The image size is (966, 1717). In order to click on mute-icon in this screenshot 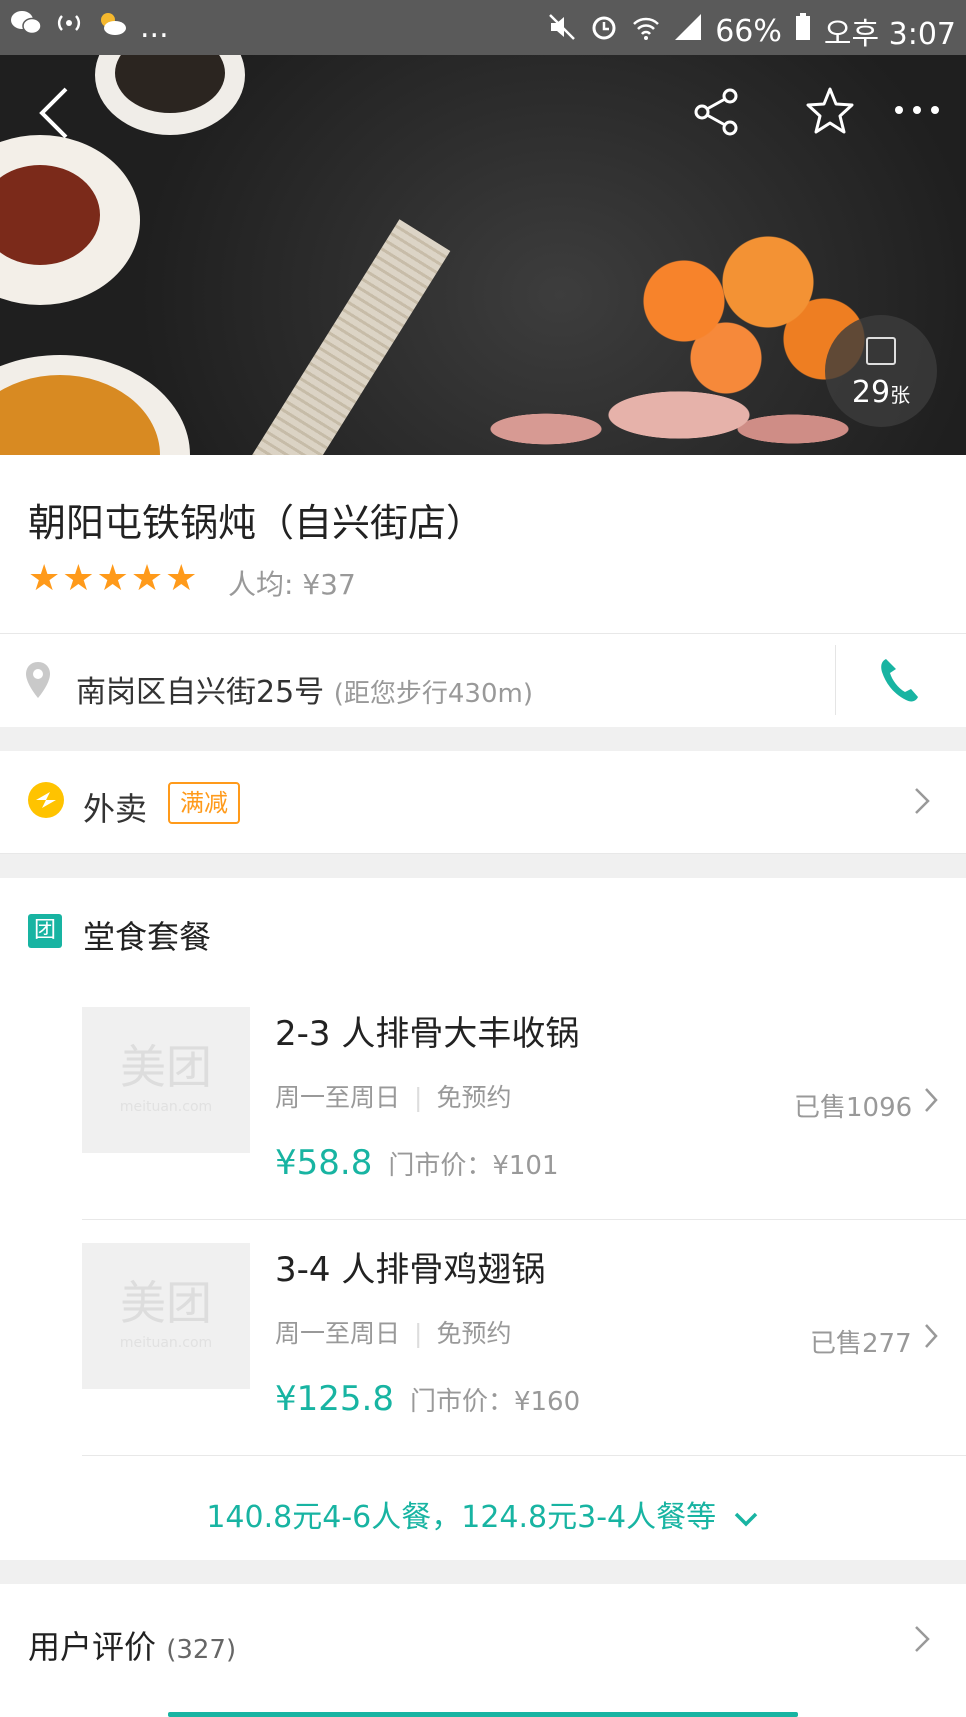, I will do `click(562, 31)`.